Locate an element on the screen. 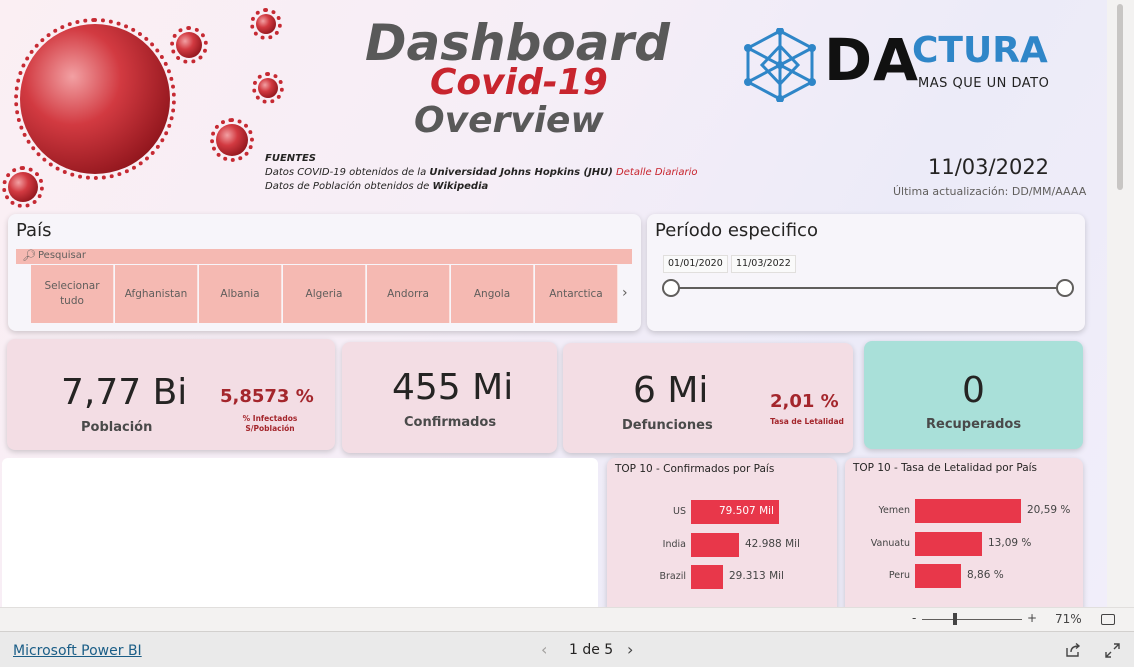 The image size is (1134, 667). country-tile: Algeria is located at coordinates (324, 294).